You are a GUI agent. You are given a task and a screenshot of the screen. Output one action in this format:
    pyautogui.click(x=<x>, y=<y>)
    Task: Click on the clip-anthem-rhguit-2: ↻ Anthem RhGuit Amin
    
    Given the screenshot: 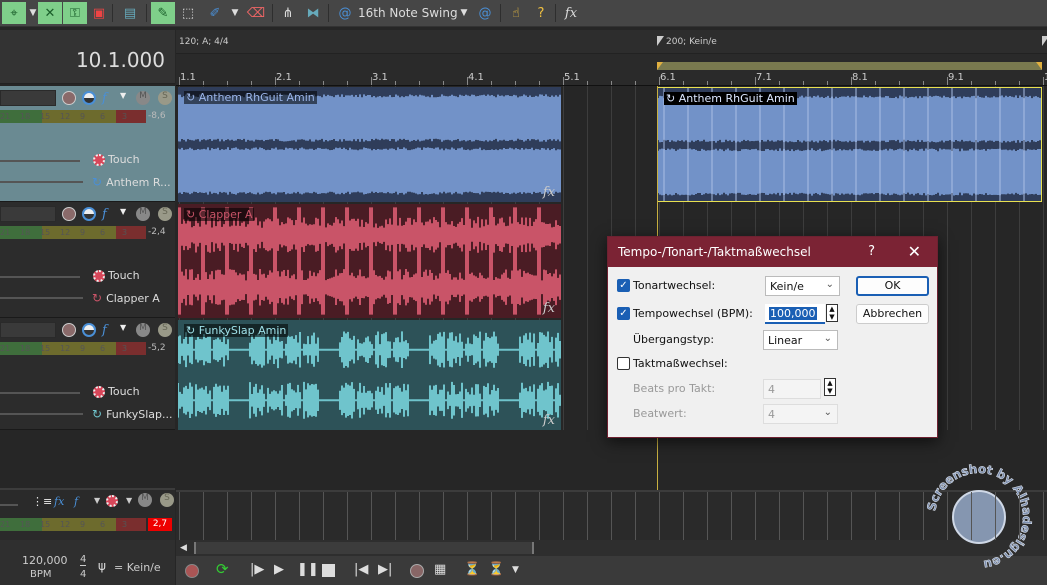 What is the action you would take?
    pyautogui.click(x=849, y=144)
    